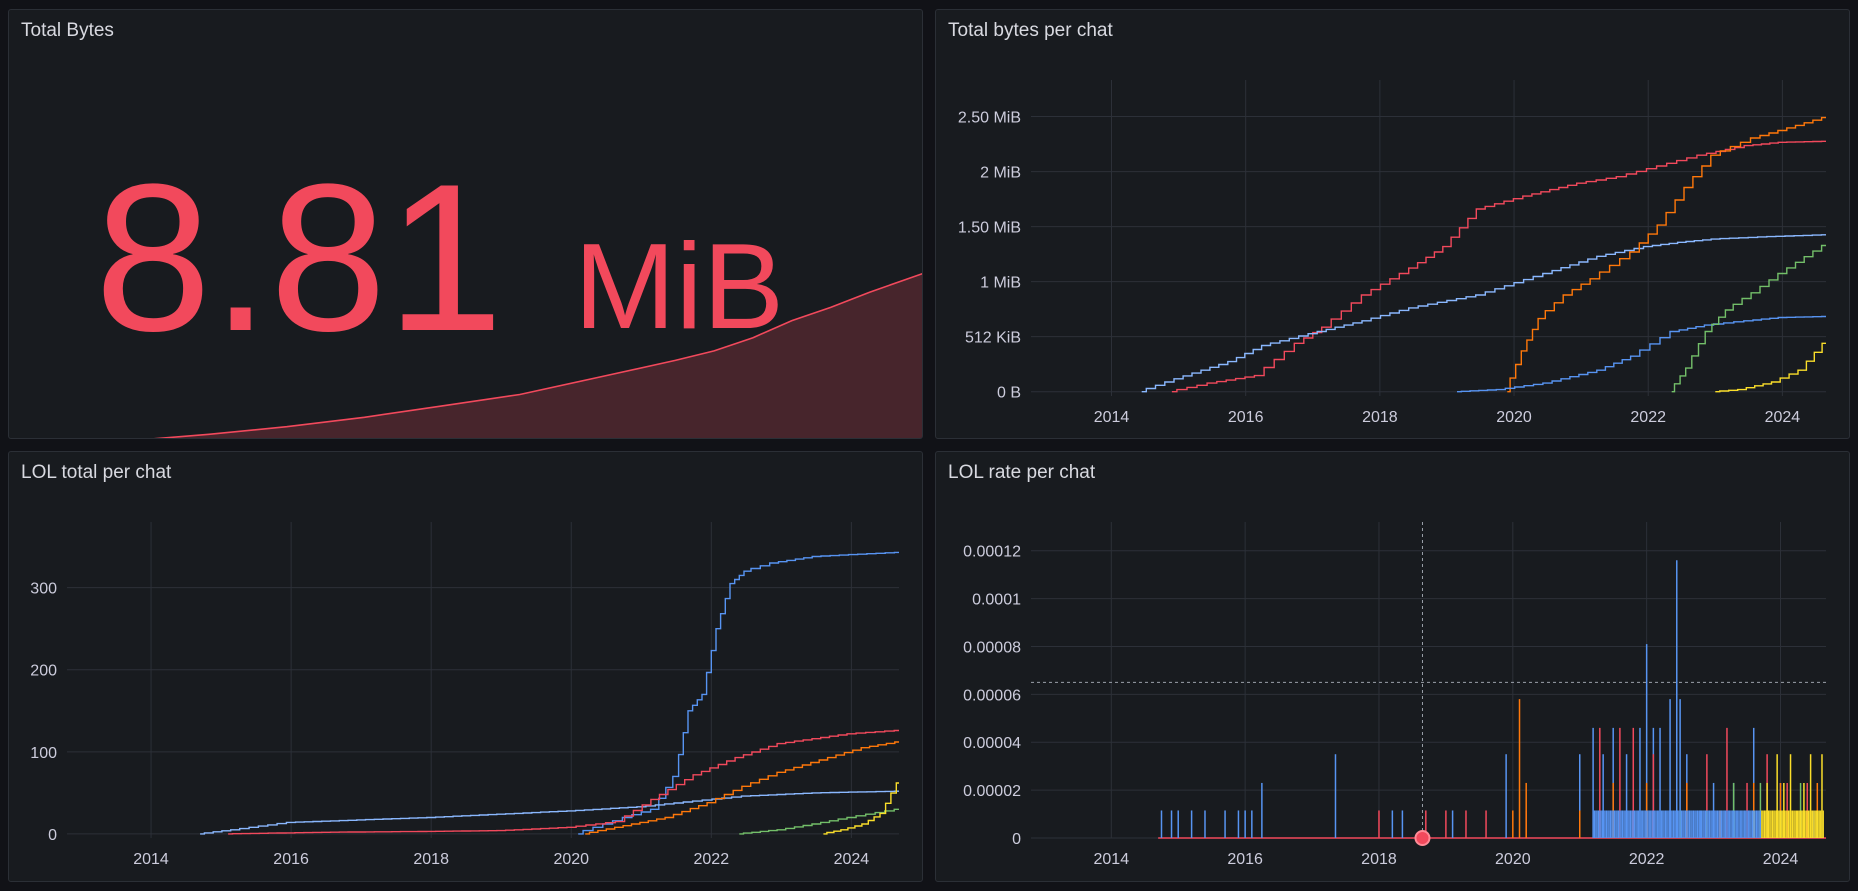 The height and width of the screenshot is (891, 1858). What do you see at coordinates (989, 118) in the screenshot?
I see `y-tick-label: 2.50 MiB` at bounding box center [989, 118].